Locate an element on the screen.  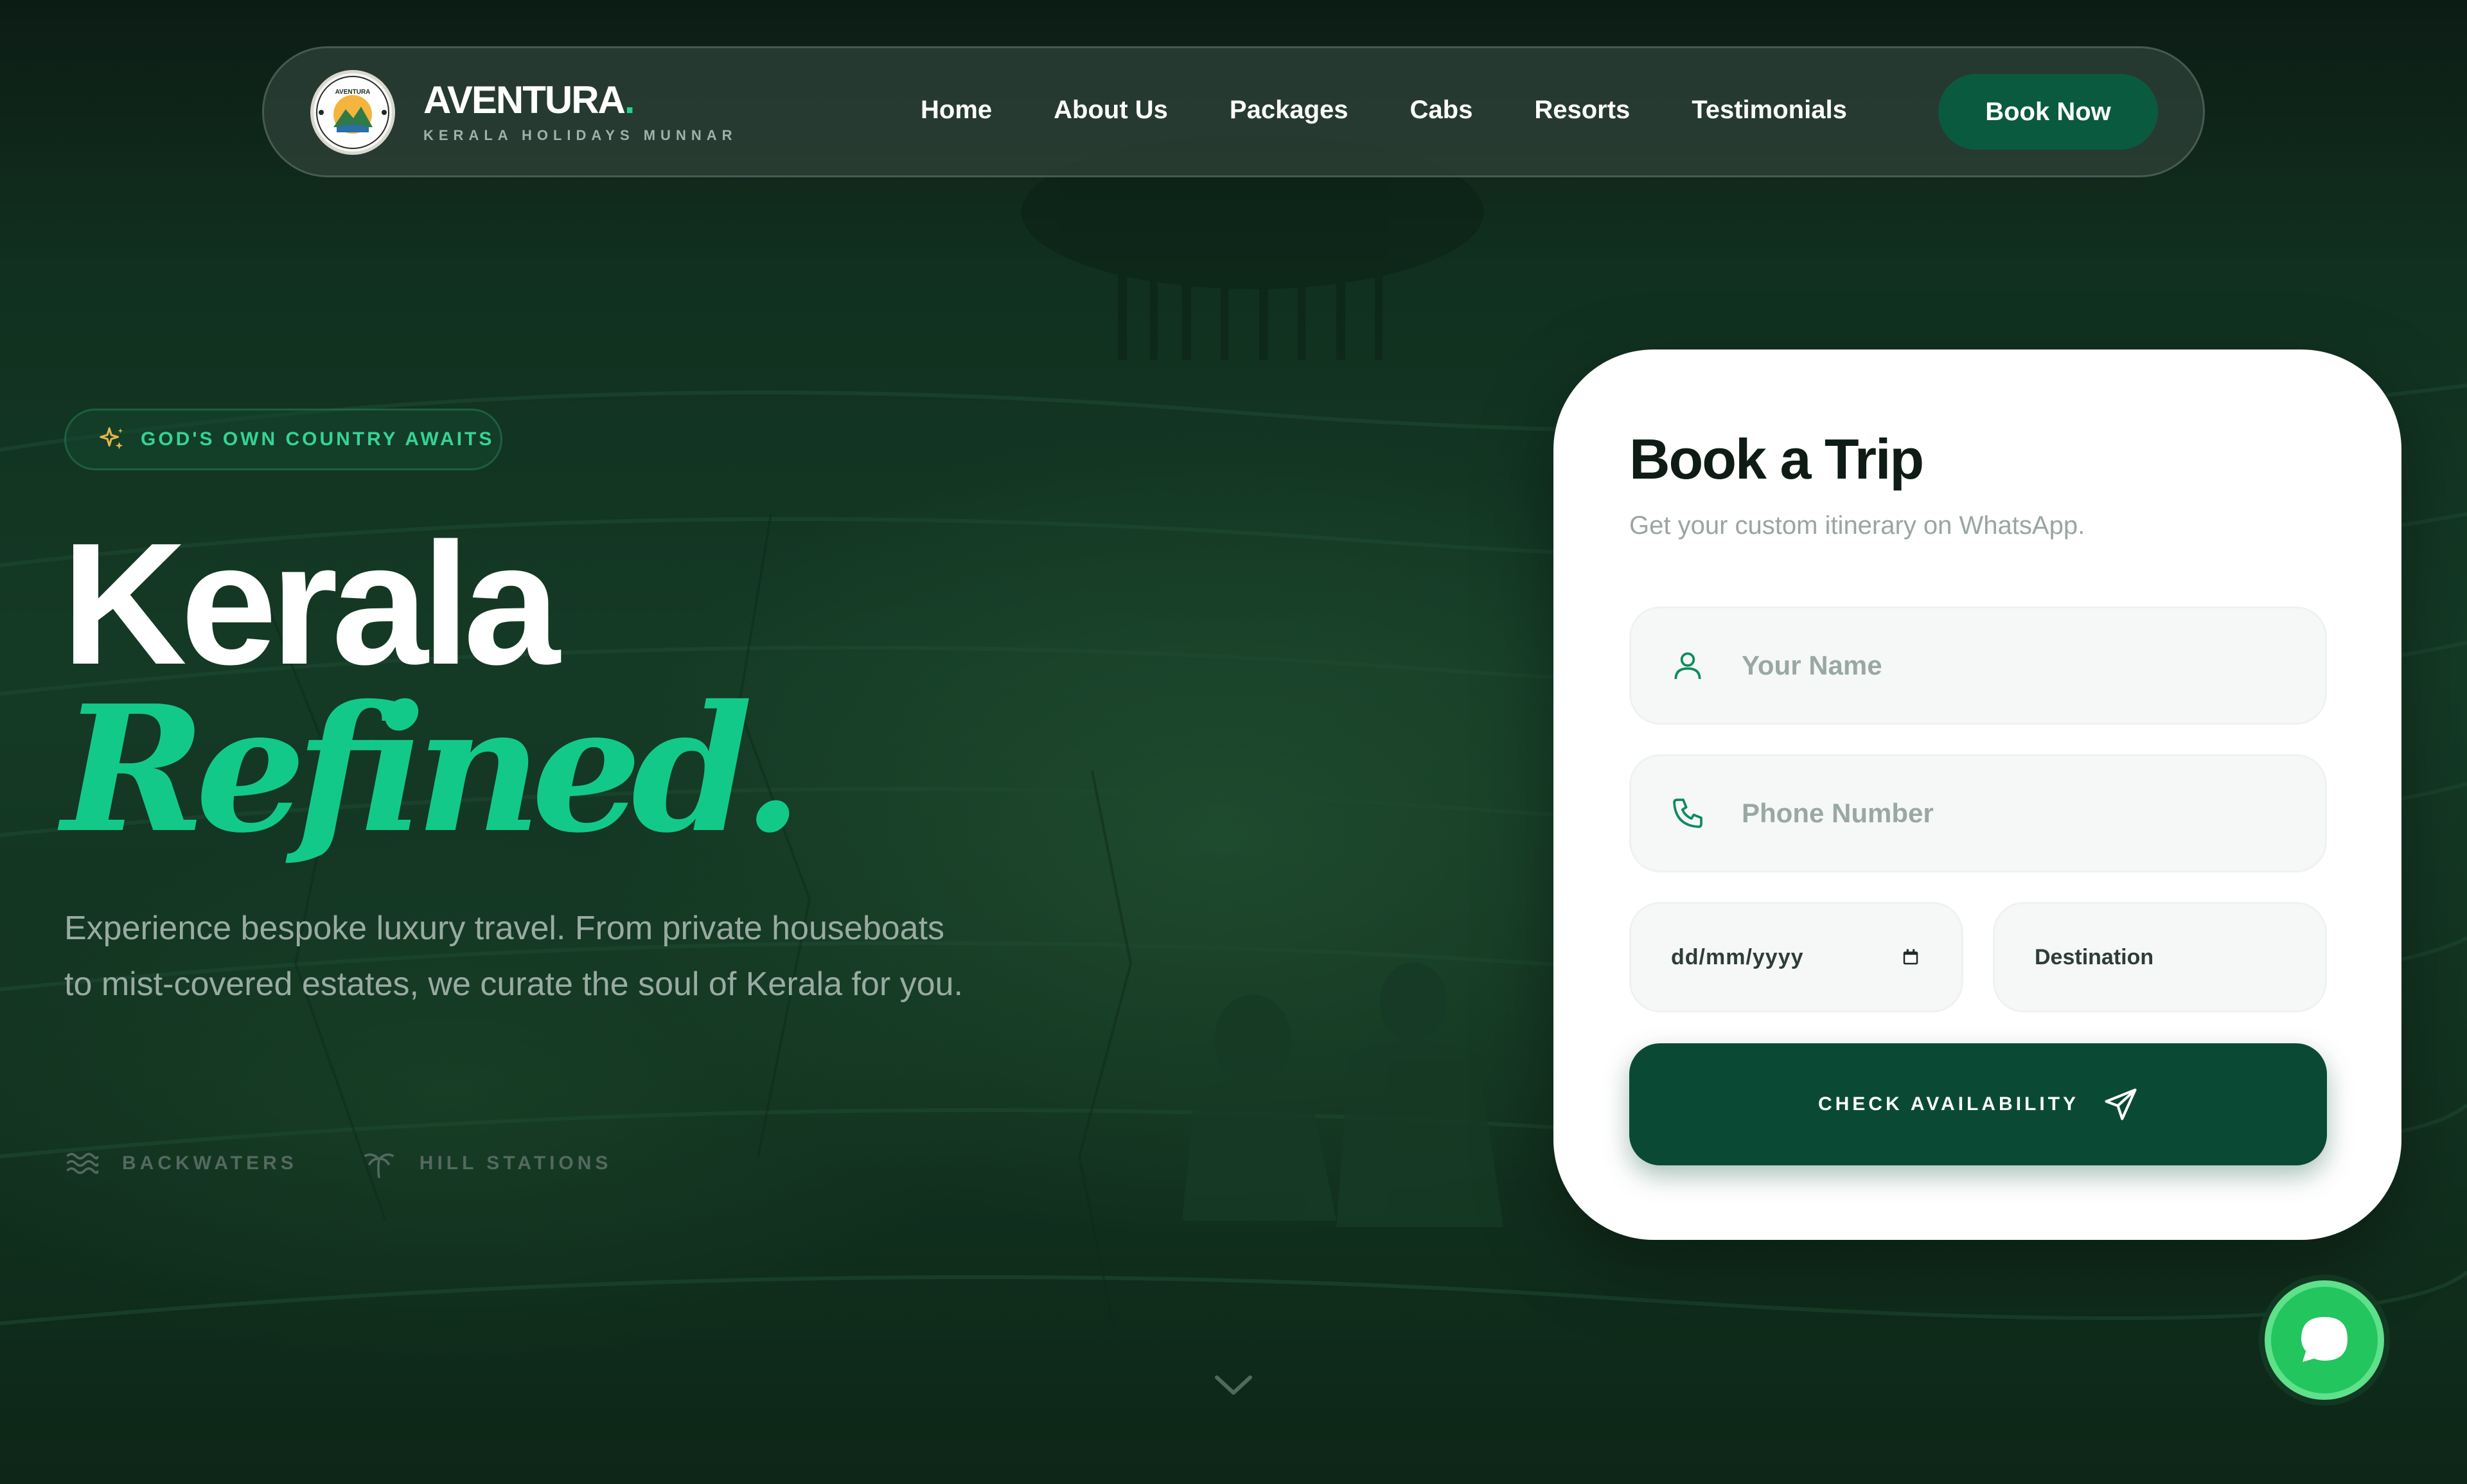
feature-backwaters: BACKWATERS is located at coordinates (180, 1163).